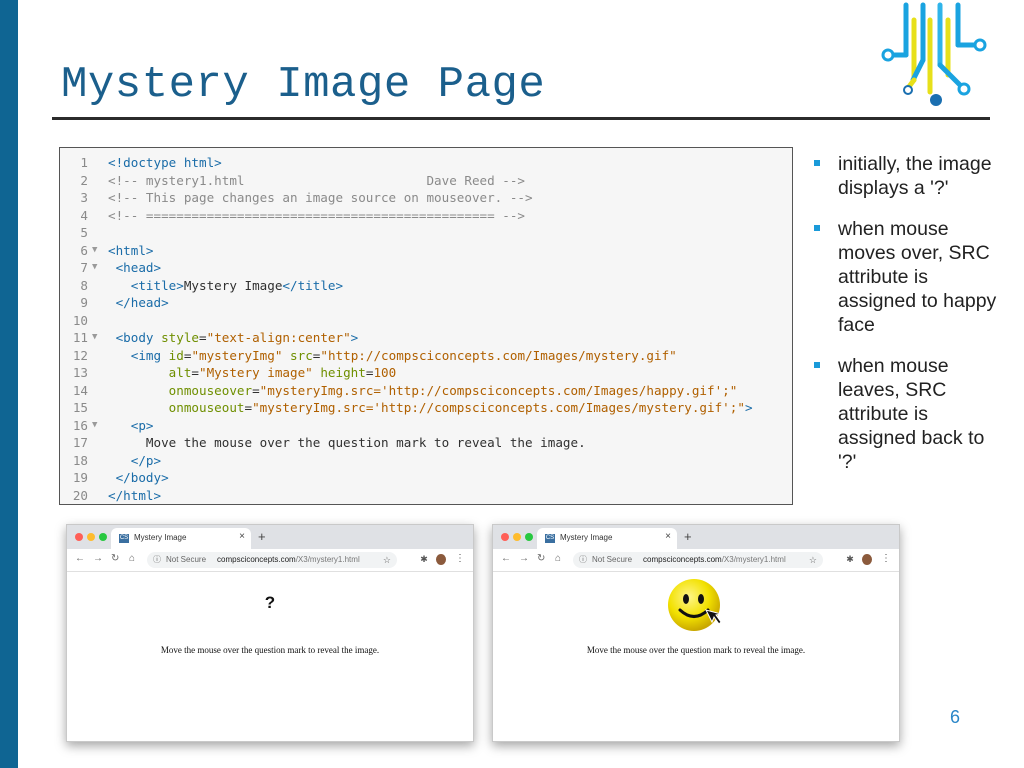  What do you see at coordinates (80, 372) in the screenshot?
I see `line-number: 13` at bounding box center [80, 372].